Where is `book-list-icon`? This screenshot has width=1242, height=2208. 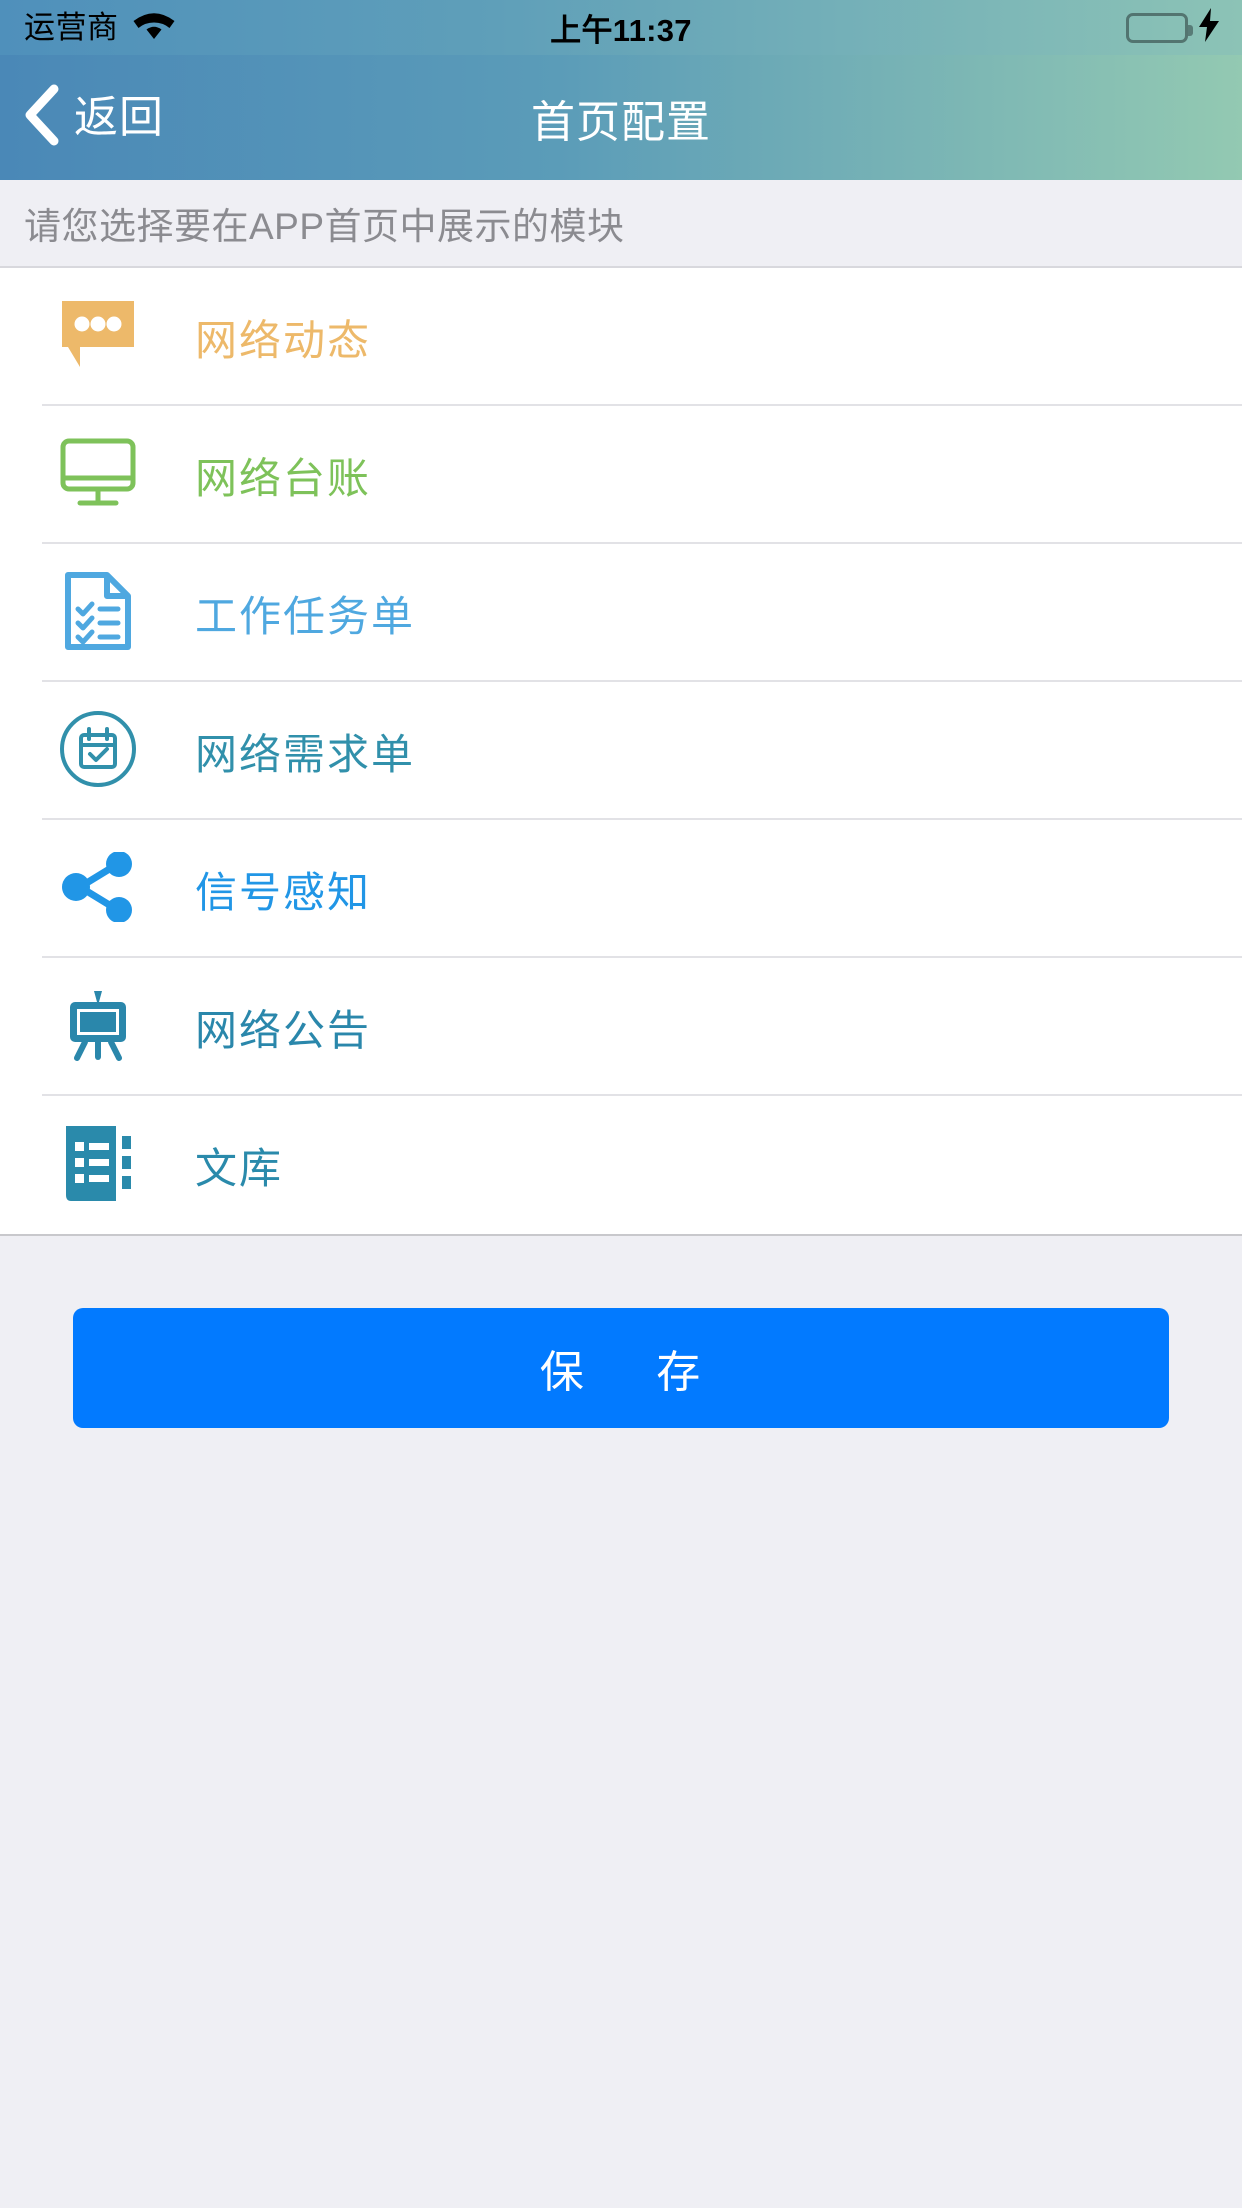 book-list-icon is located at coordinates (98, 1165).